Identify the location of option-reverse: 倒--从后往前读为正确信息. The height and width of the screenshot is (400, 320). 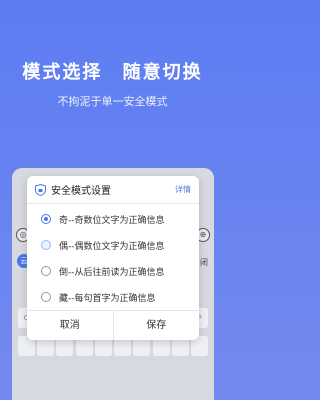
(113, 271).